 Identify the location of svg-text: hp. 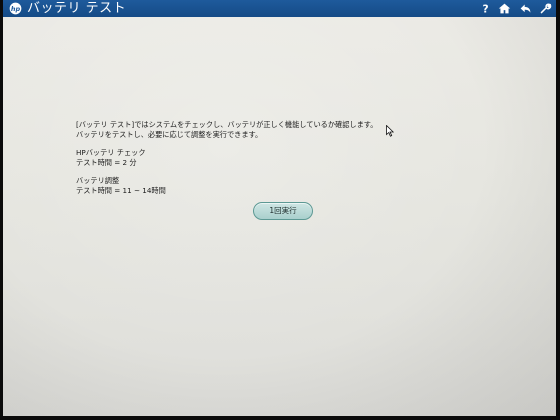
(16, 9).